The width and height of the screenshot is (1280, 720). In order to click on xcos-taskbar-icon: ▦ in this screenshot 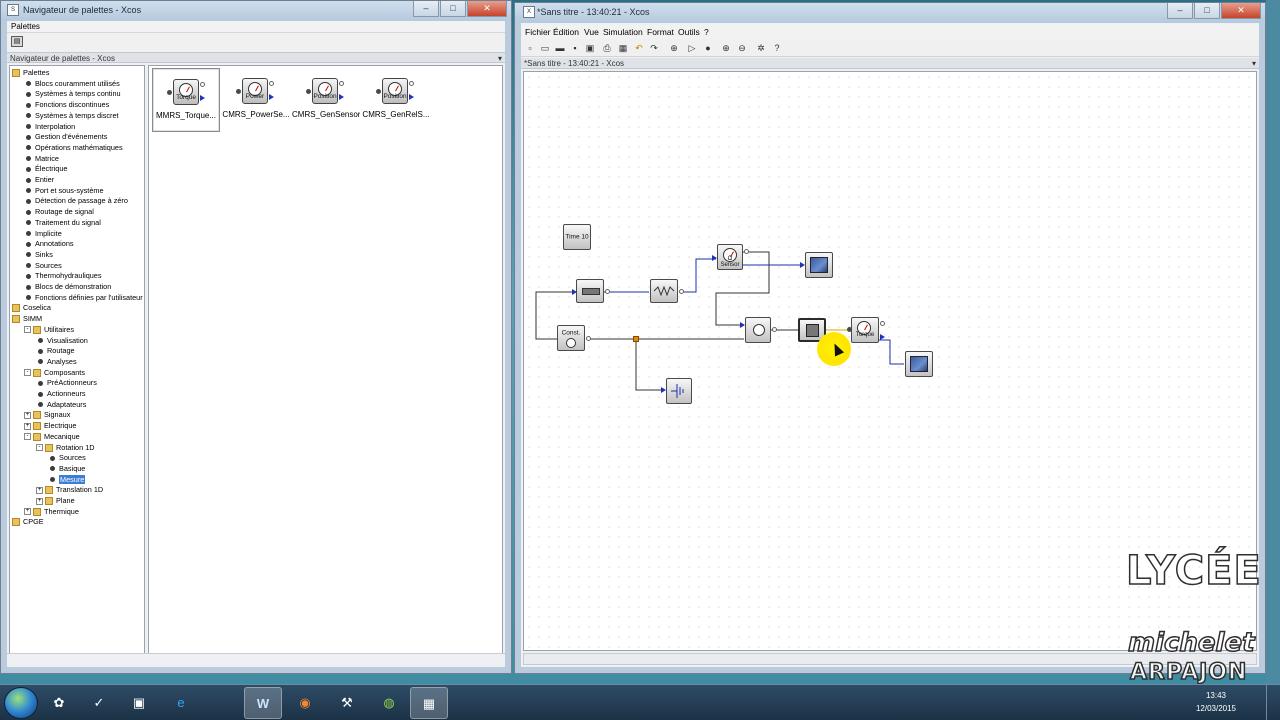, I will do `click(429, 703)`.